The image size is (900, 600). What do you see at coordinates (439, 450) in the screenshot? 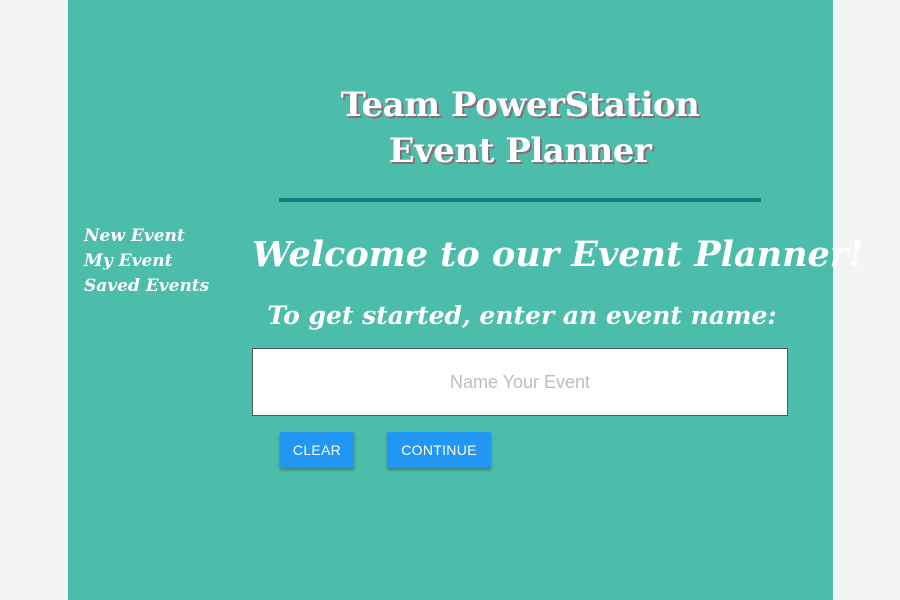
I see `continue-button: CONTINUE` at bounding box center [439, 450].